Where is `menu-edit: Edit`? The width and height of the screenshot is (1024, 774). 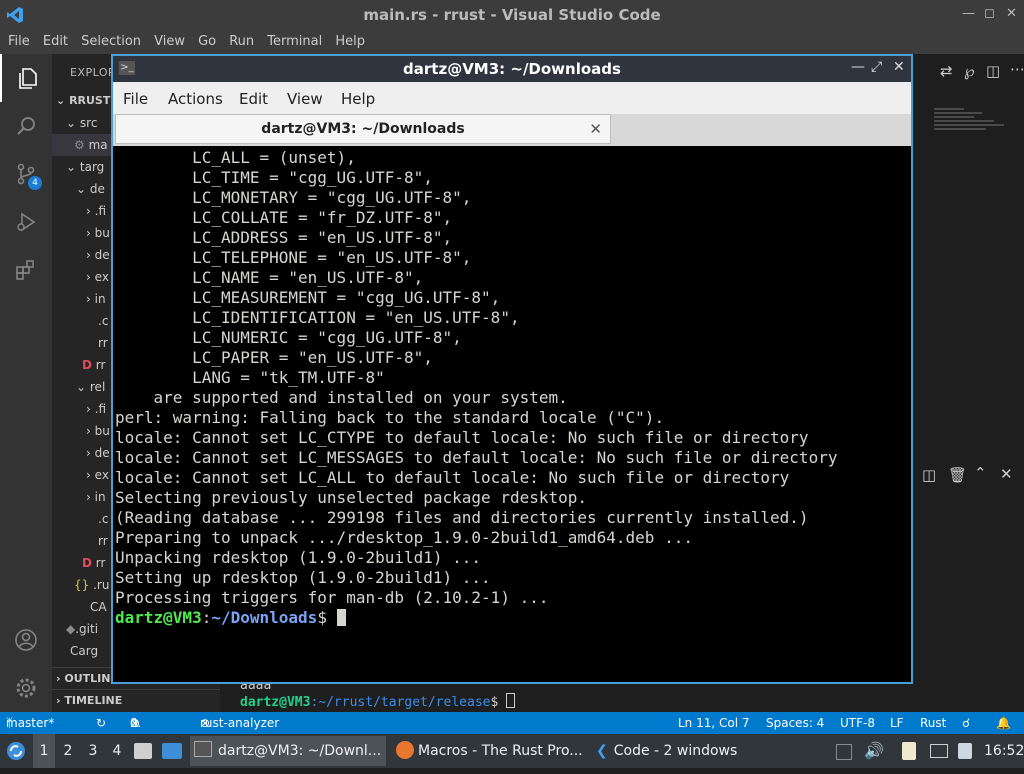
menu-edit: Edit is located at coordinates (55, 40).